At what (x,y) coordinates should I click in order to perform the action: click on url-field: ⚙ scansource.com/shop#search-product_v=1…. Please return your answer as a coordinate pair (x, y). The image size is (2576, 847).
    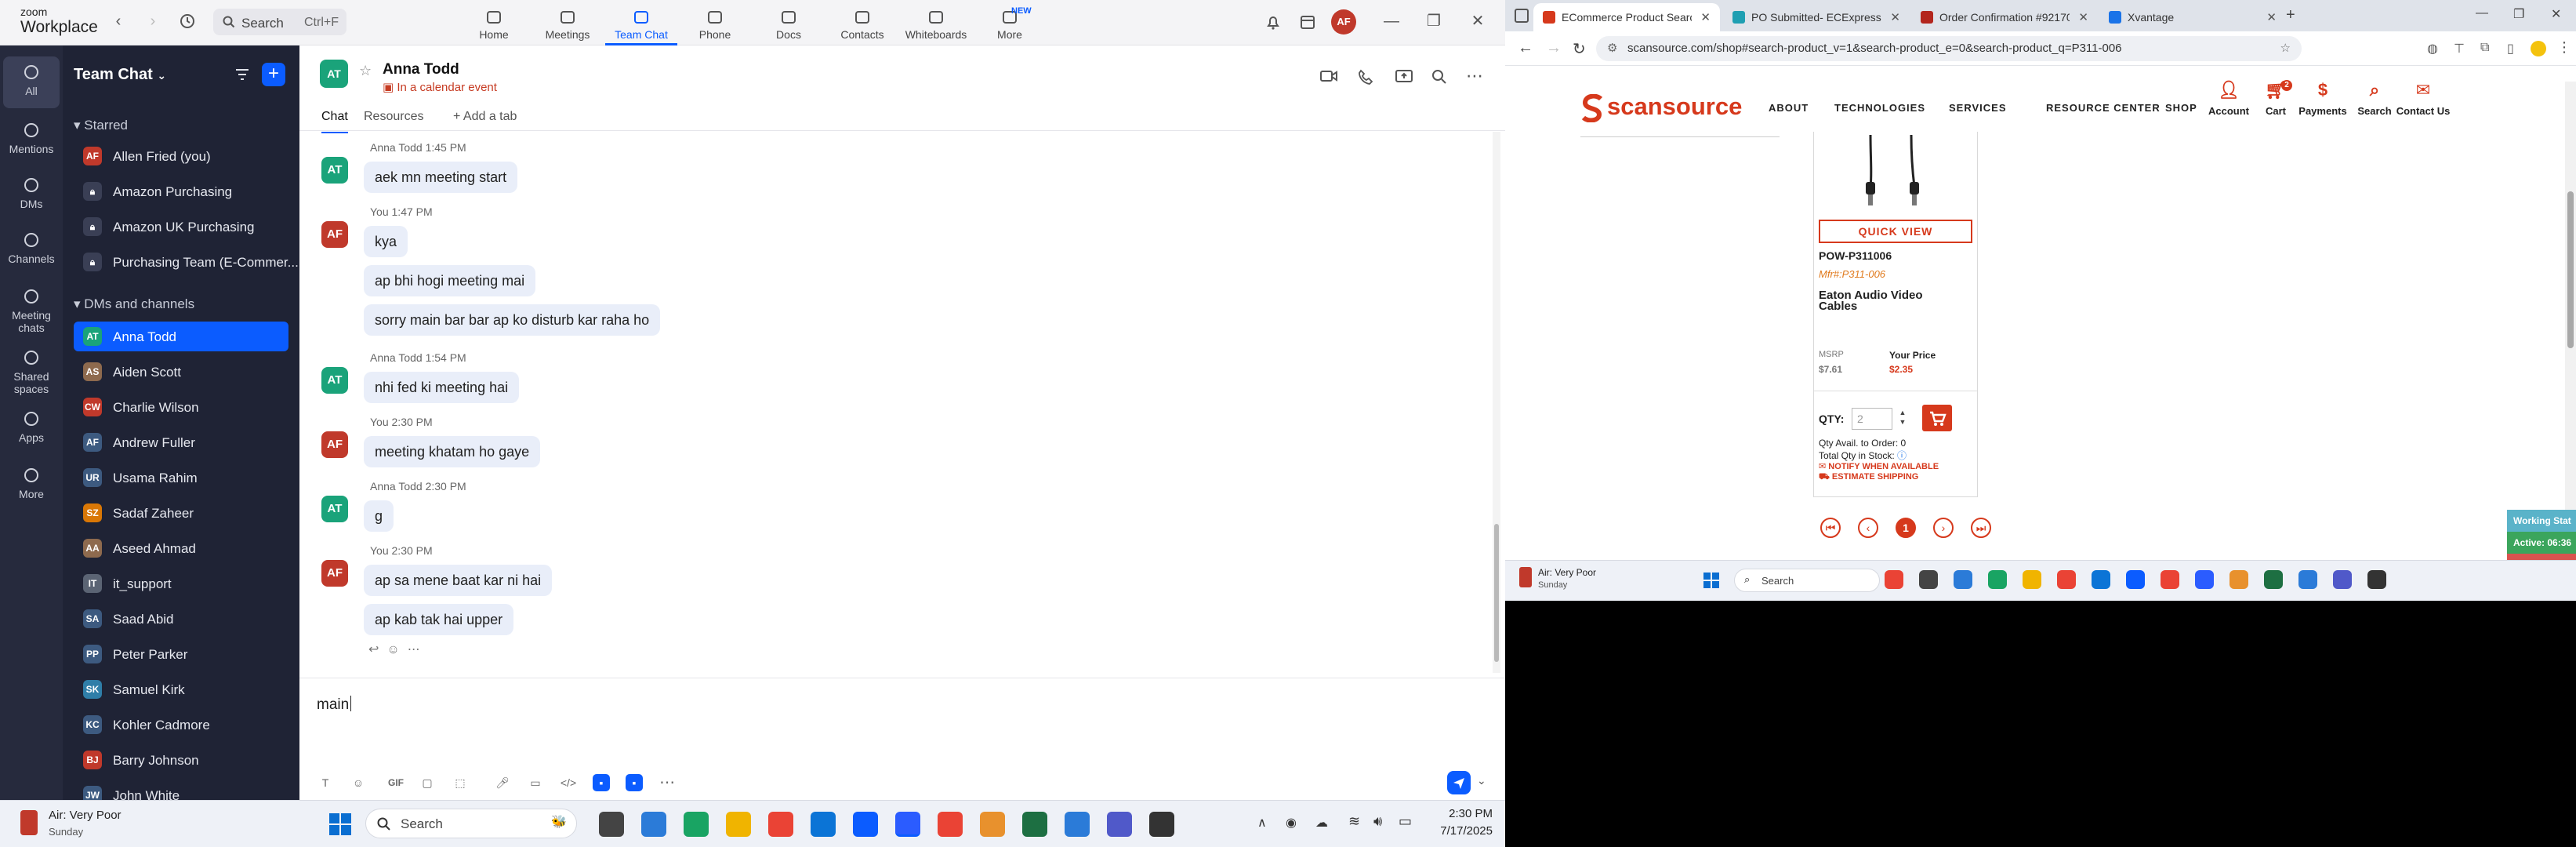
    Looking at the image, I should click on (1949, 48).